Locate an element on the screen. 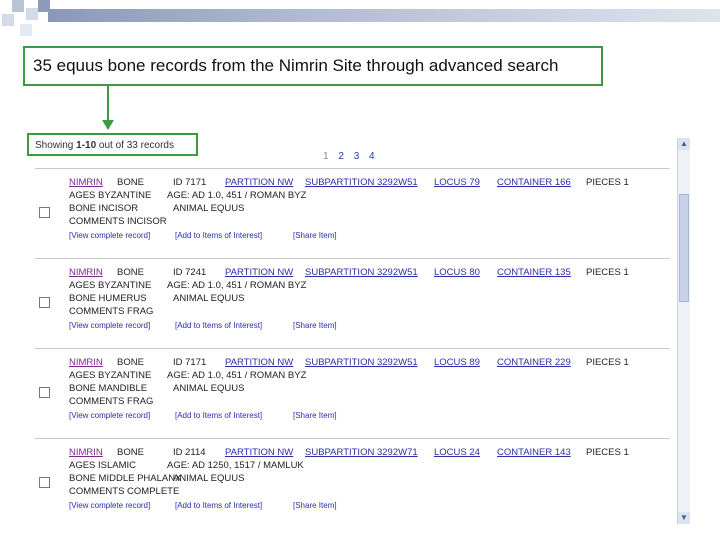 This screenshot has width=720, height=540. callout-arrow-line is located at coordinates (108, 104).